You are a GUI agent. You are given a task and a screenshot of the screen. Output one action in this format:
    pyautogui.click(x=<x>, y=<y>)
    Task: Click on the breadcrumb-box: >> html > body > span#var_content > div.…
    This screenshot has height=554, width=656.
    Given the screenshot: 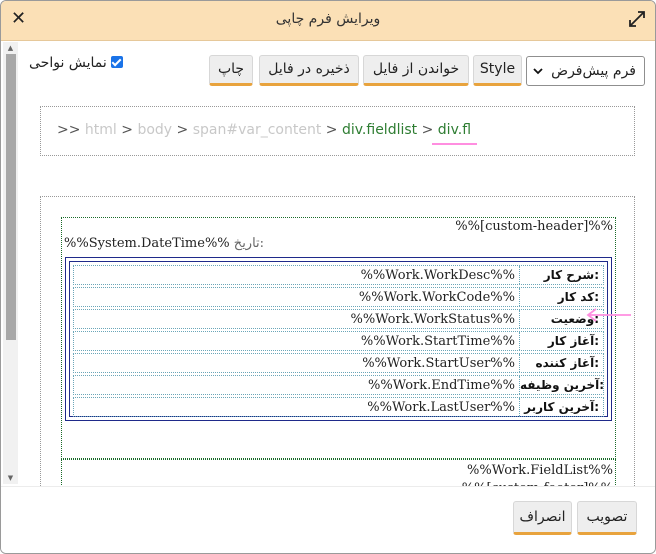 What is the action you would take?
    pyautogui.click(x=337, y=131)
    